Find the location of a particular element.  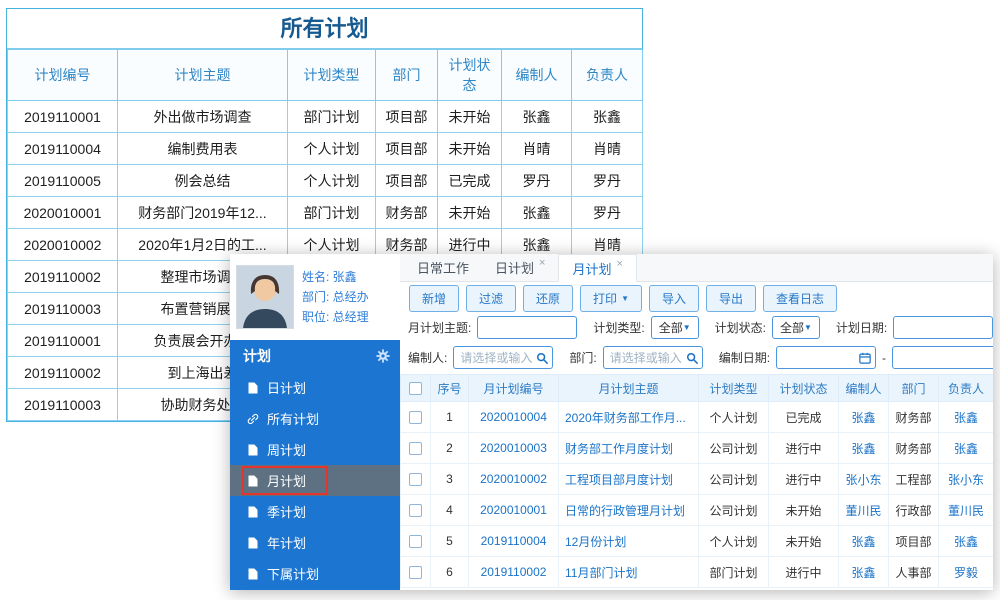

type-filter-select: 全部 ▼ is located at coordinates (674, 327).